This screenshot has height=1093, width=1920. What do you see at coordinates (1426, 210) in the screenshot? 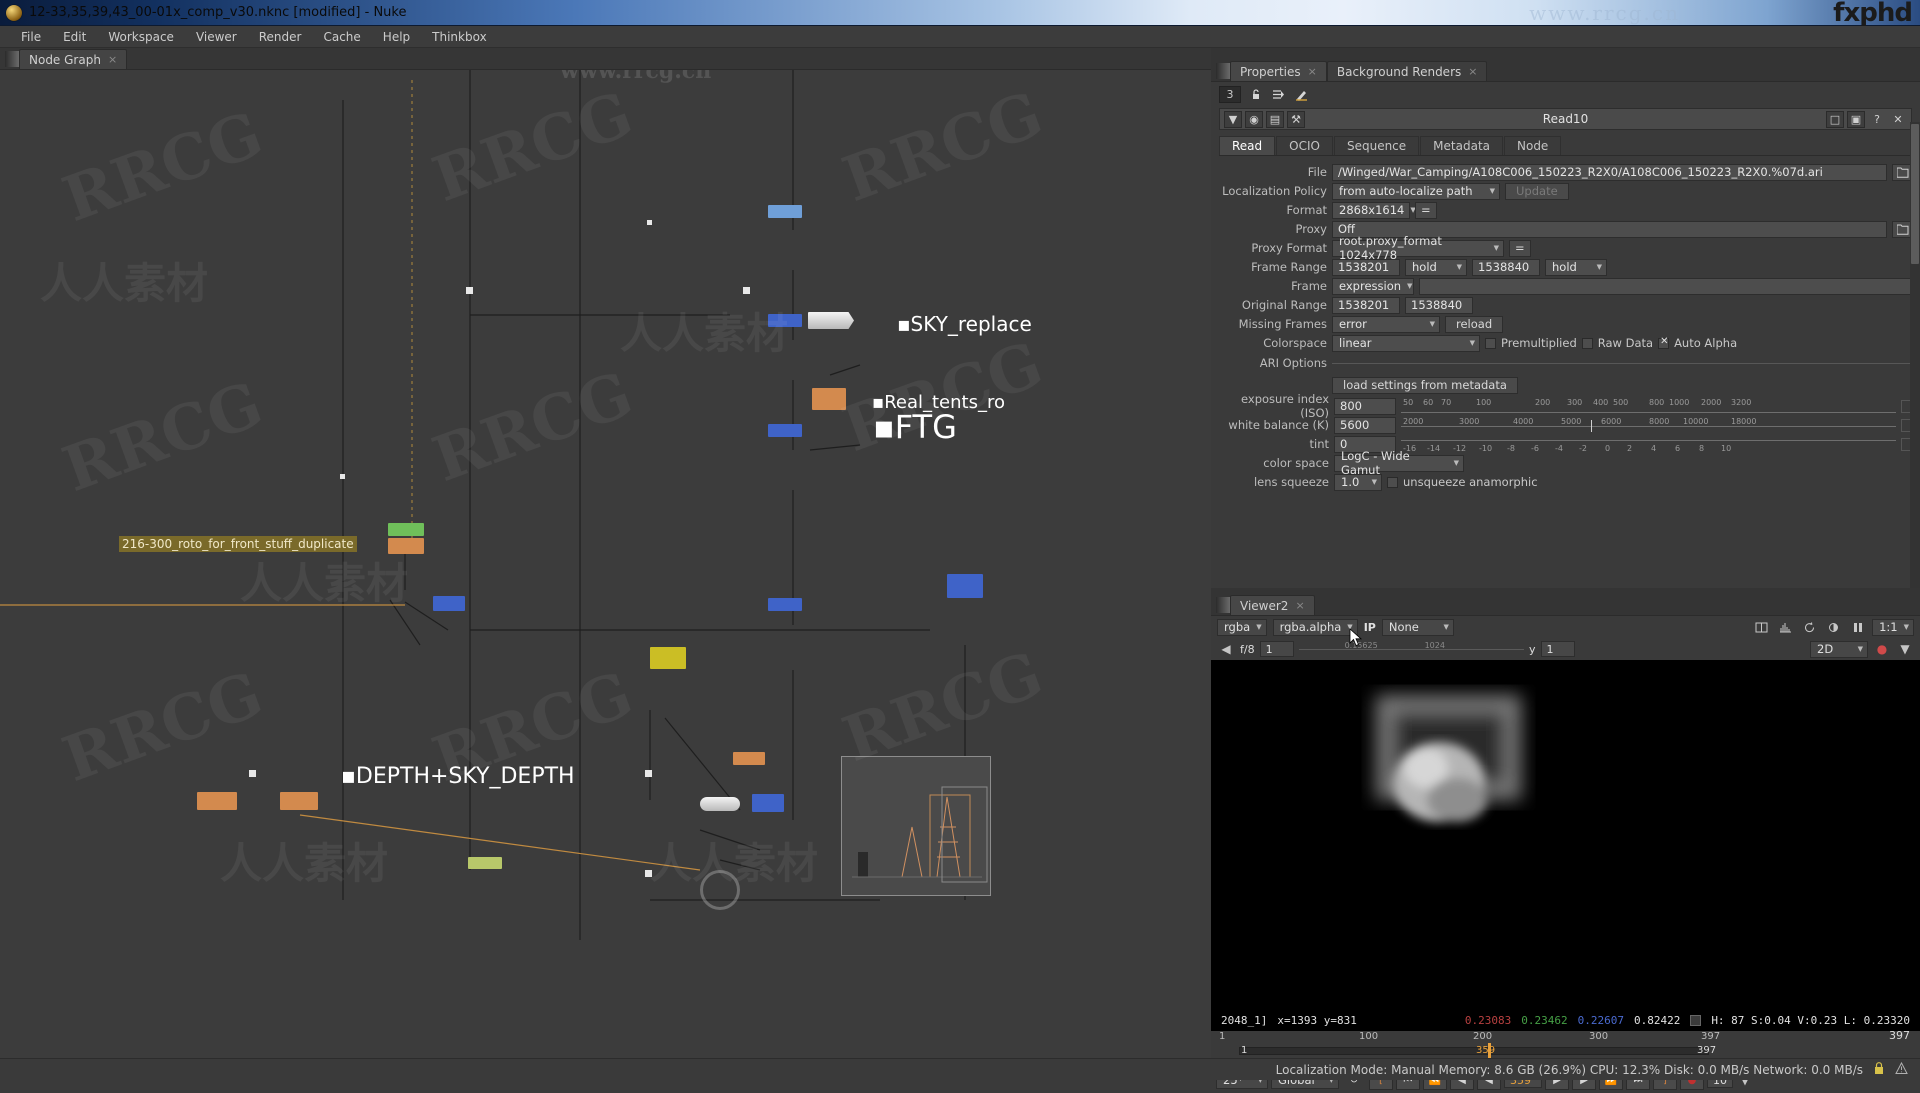
I see `format-equals-button: =` at bounding box center [1426, 210].